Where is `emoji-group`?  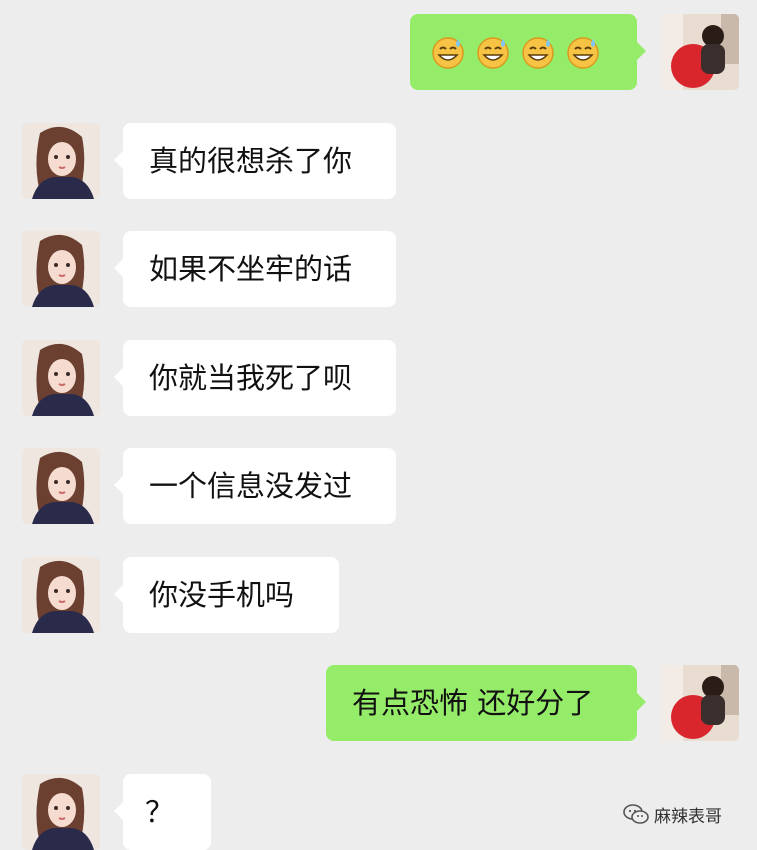
emoji-group is located at coordinates (523, 52).